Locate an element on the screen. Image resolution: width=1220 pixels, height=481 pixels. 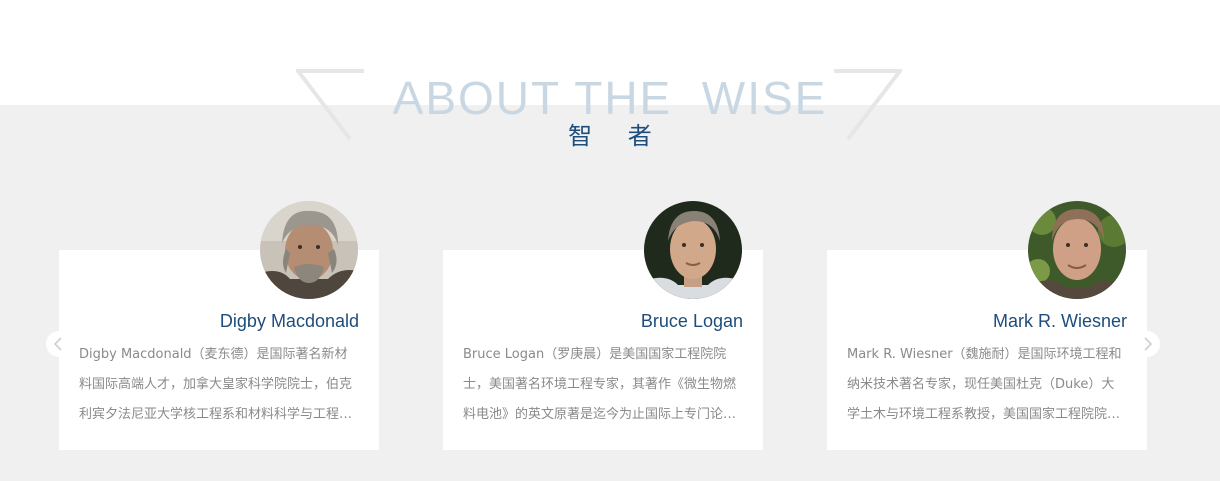
expert-name: Digby Macdonald is located at coordinates (289, 321).